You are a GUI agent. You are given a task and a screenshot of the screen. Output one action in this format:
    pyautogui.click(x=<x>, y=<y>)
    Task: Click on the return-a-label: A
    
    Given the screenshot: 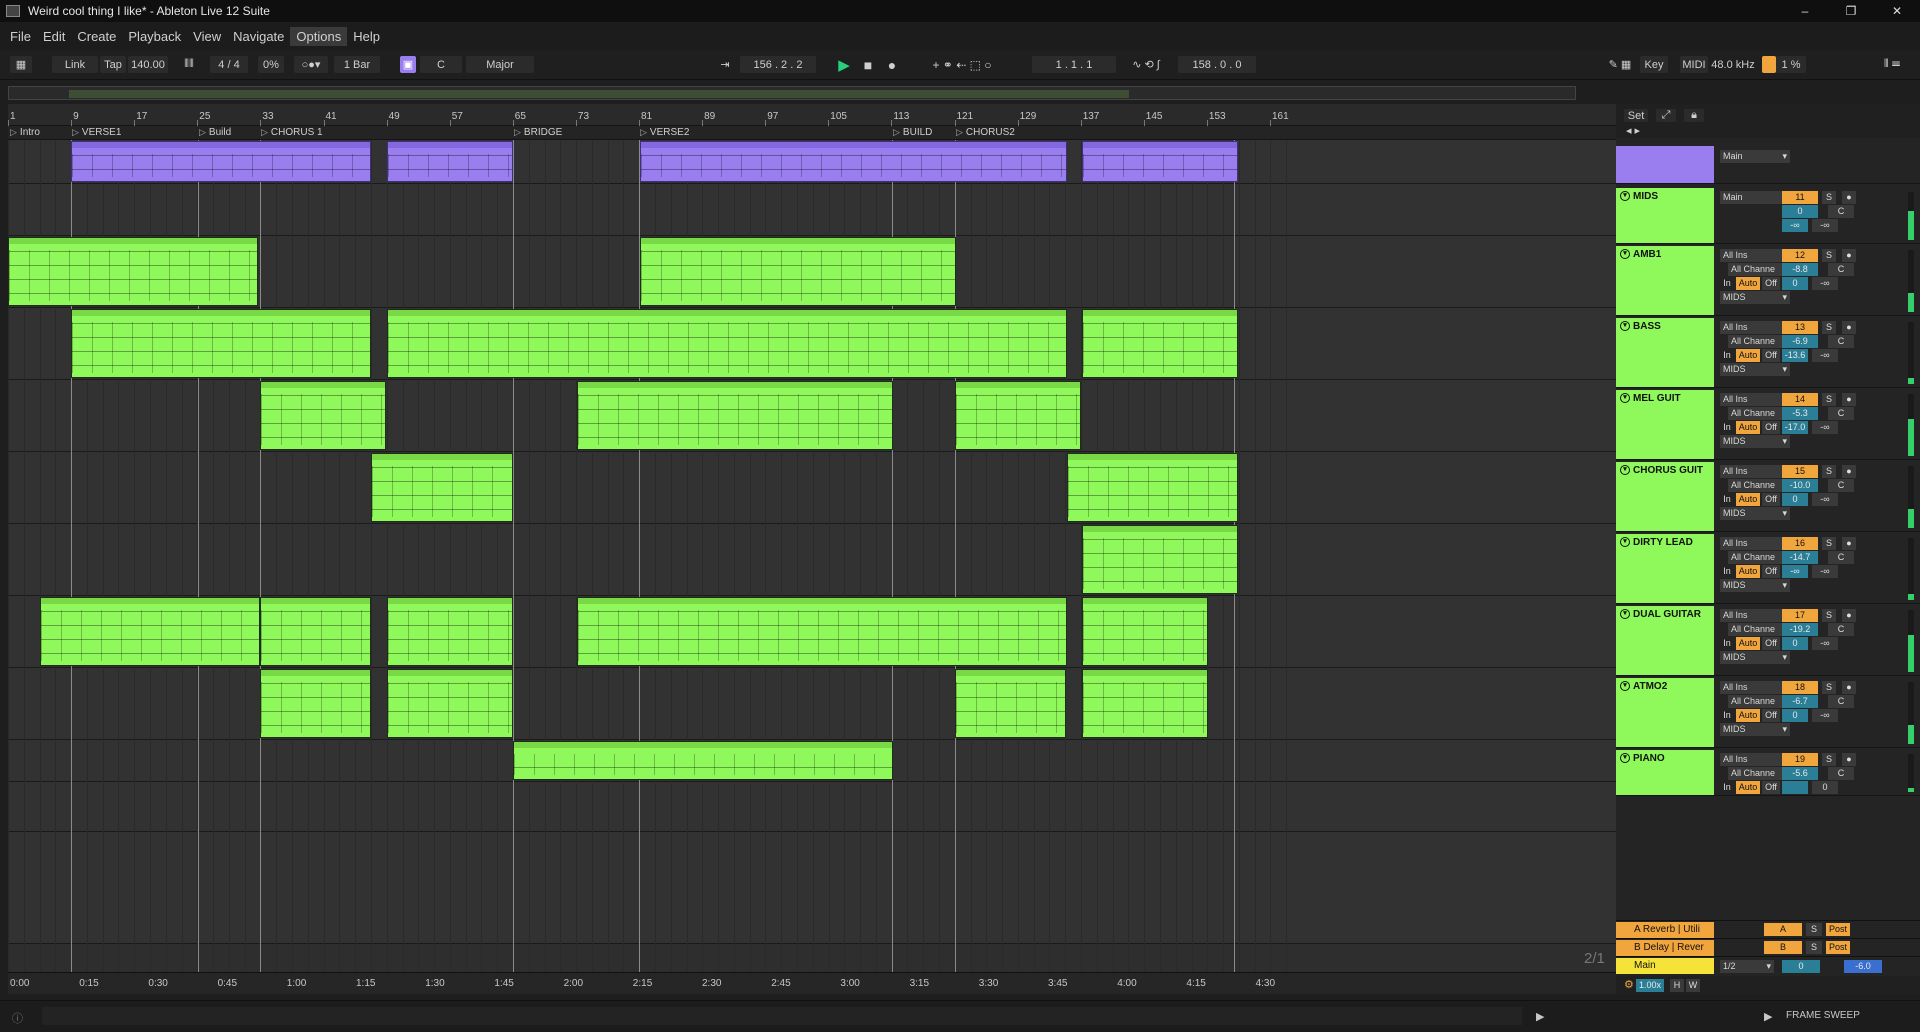 What is the action you would take?
    pyautogui.click(x=1783, y=929)
    